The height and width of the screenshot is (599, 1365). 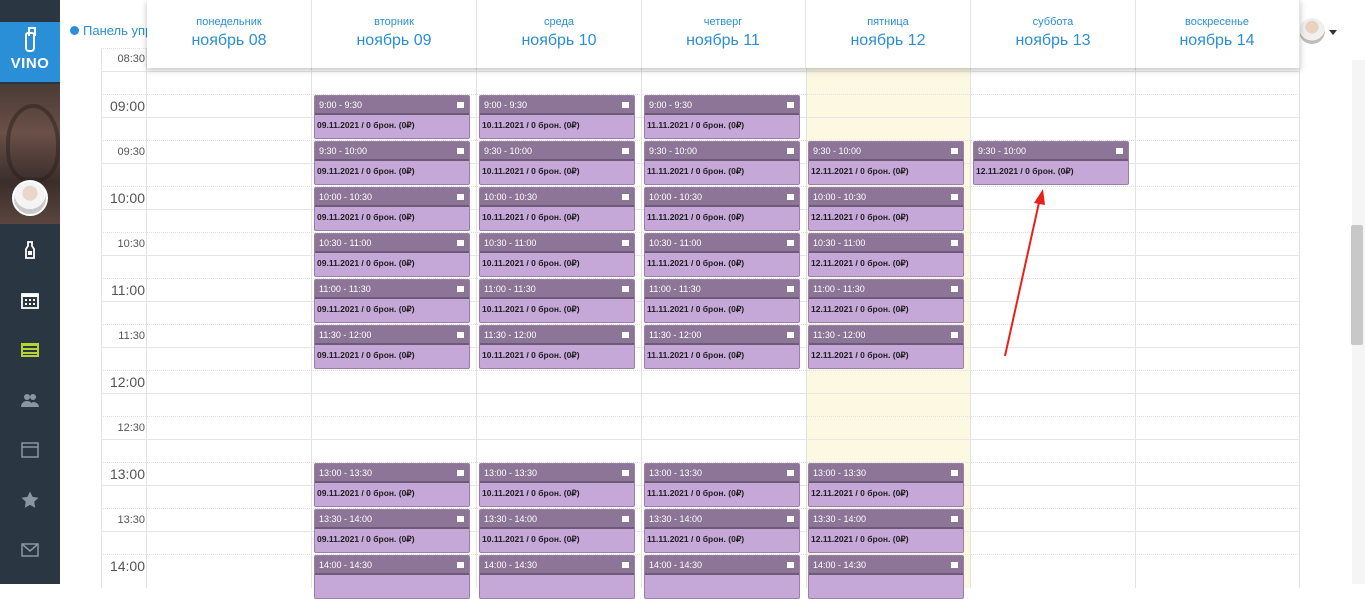 I want to click on nav-item-calendar, so click(x=30, y=300).